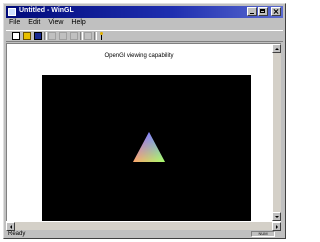  I want to click on menu-edit: Edit, so click(34, 24).